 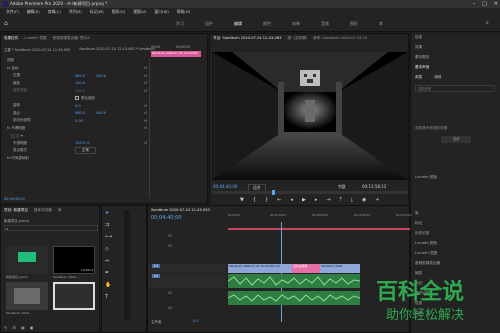 I want to click on tab-lumetri-scopes: Lumetri 范围, so click(x=35, y=38).